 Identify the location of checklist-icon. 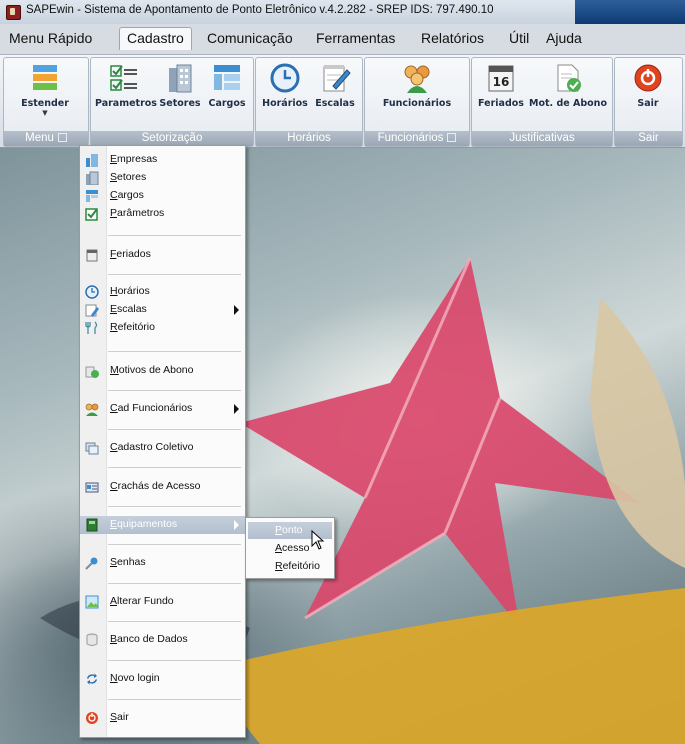
(124, 78).